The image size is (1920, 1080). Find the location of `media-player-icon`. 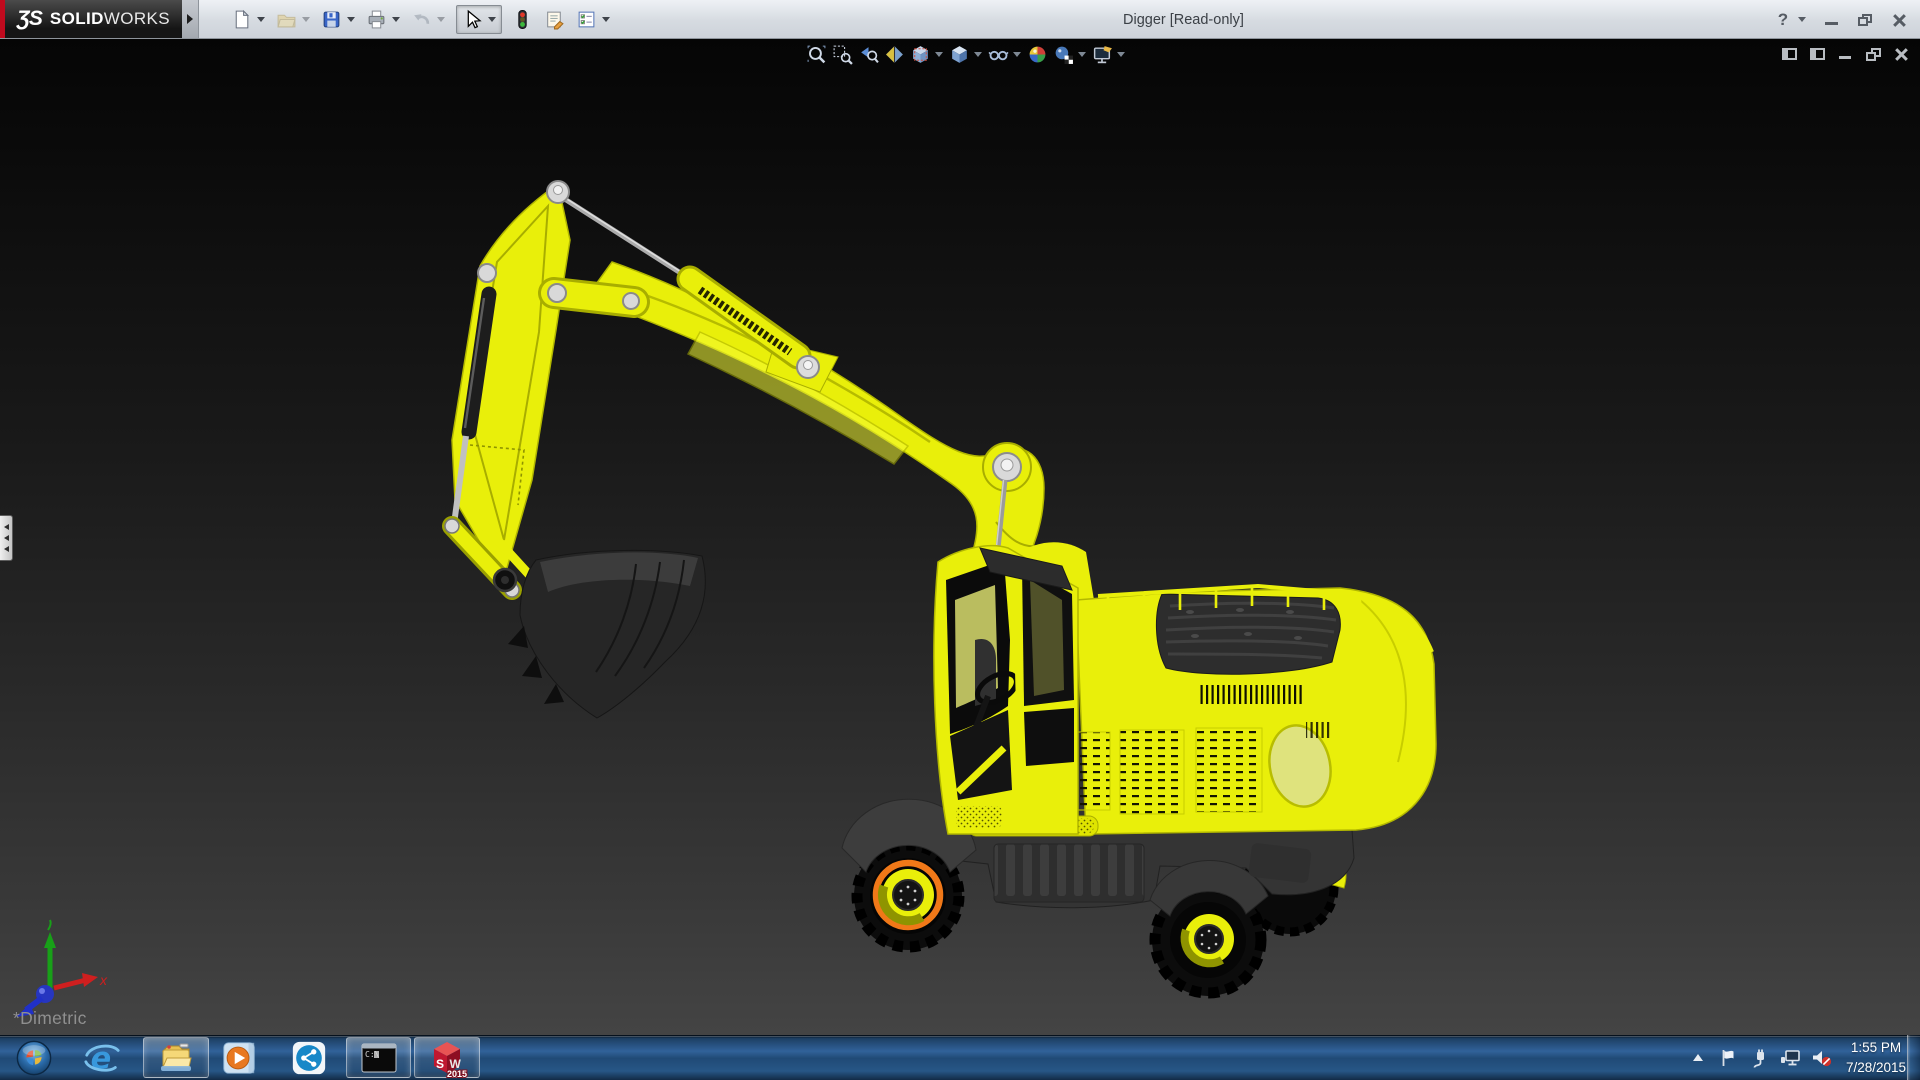

media-player-icon is located at coordinates (239, 1057).